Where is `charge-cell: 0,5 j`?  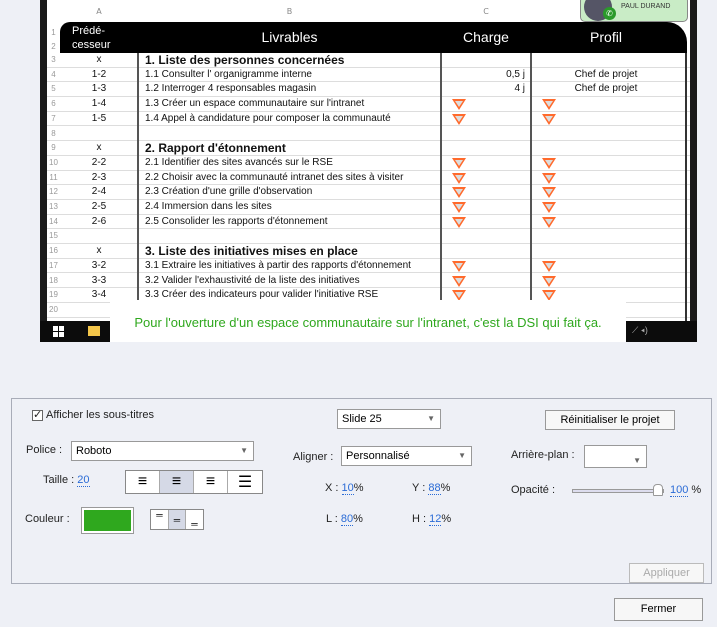 charge-cell: 0,5 j is located at coordinates (515, 74).